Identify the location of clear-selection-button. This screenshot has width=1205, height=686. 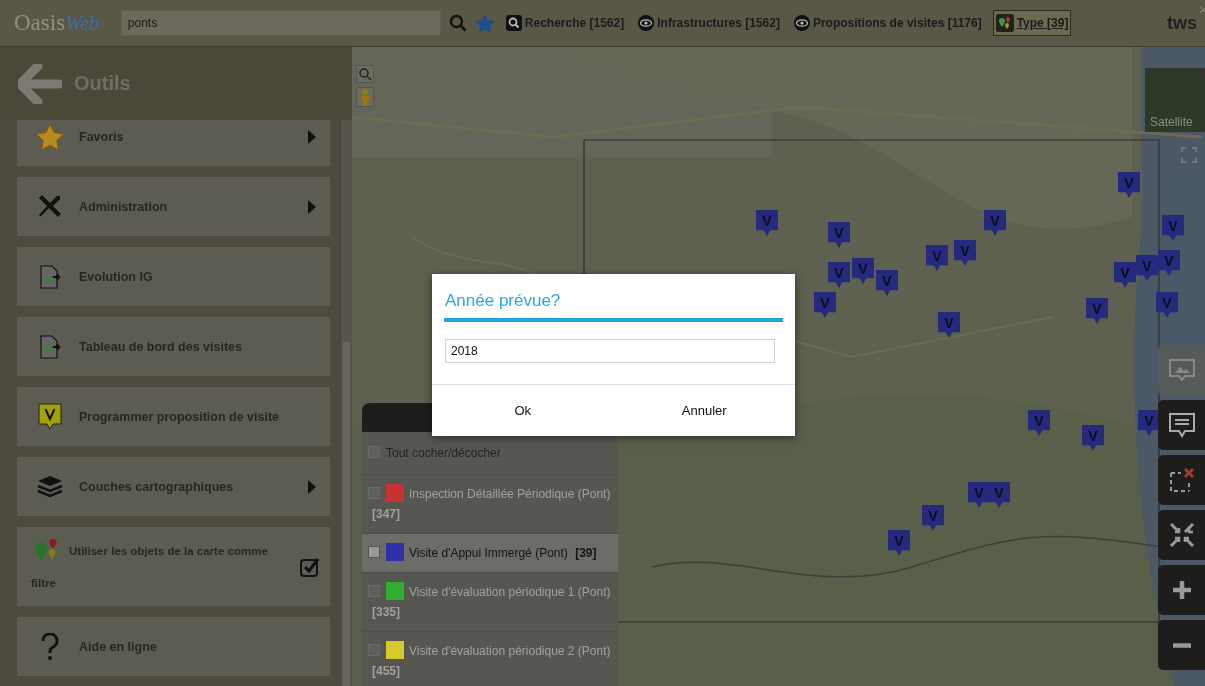
(1181, 480).